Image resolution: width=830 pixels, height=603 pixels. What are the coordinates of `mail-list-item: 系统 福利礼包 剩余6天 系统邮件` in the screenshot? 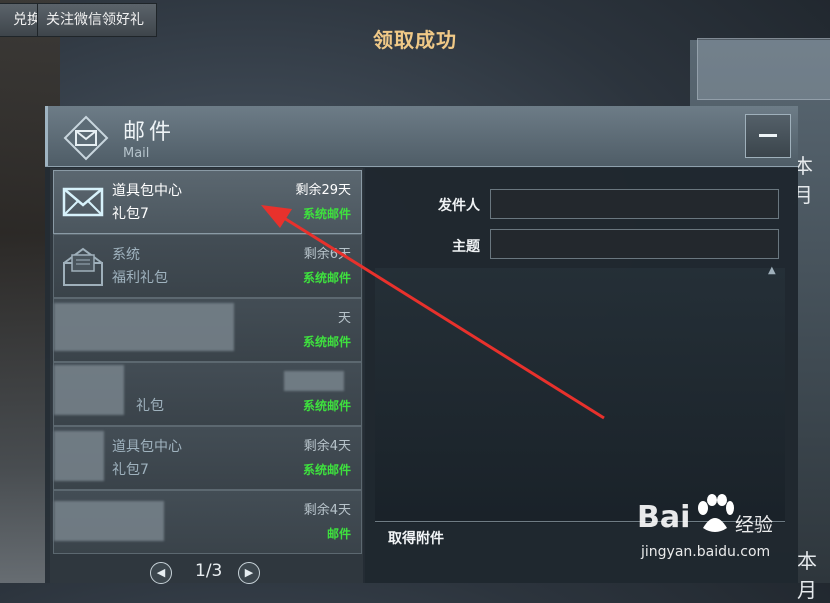 It's located at (207, 266).